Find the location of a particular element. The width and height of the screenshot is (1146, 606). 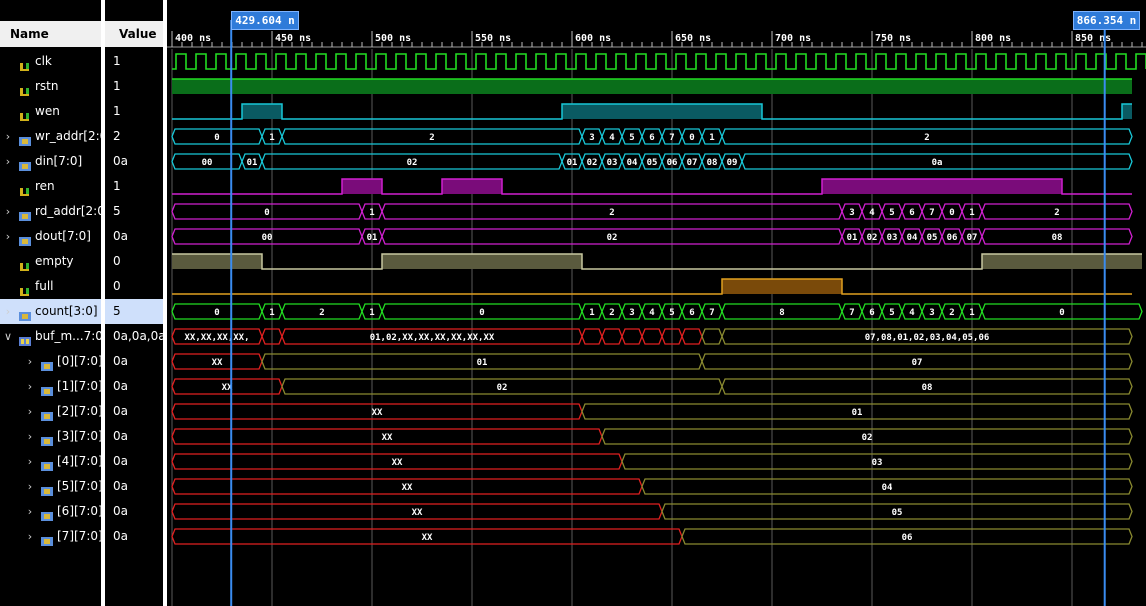

buf6-bus-value: XX is located at coordinates (417, 513).